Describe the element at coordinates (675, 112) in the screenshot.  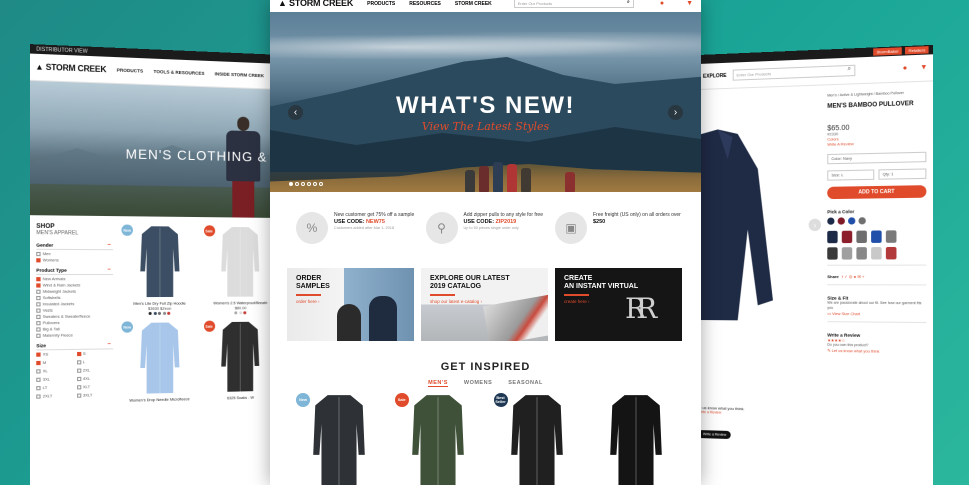
I see `carousel-next-arrow: ›` at that location.